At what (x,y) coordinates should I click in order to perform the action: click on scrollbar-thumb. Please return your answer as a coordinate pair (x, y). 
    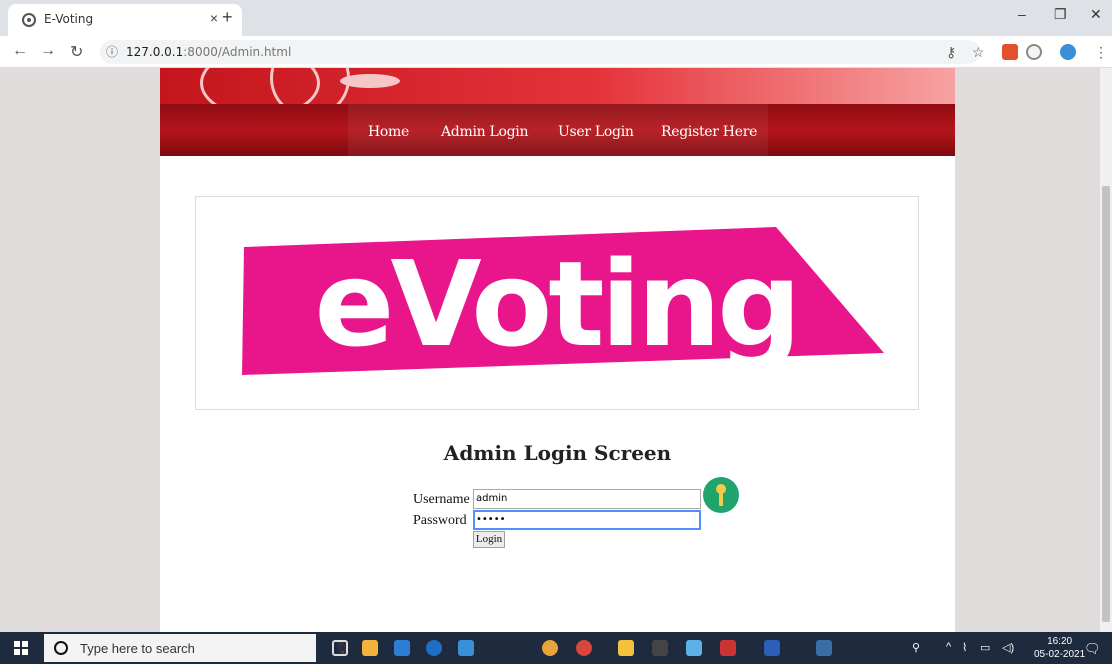
    Looking at the image, I should click on (1106, 404).